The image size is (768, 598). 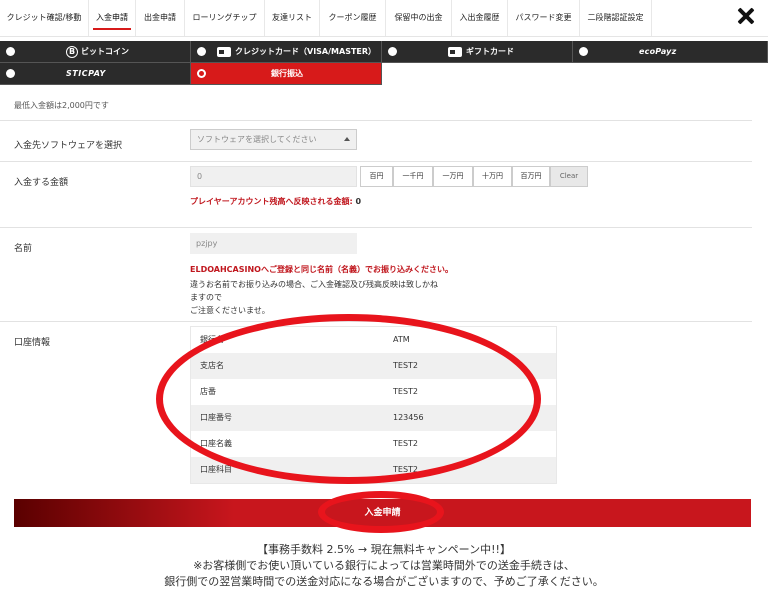 What do you see at coordinates (746, 16) in the screenshot?
I see `close-icon` at bounding box center [746, 16].